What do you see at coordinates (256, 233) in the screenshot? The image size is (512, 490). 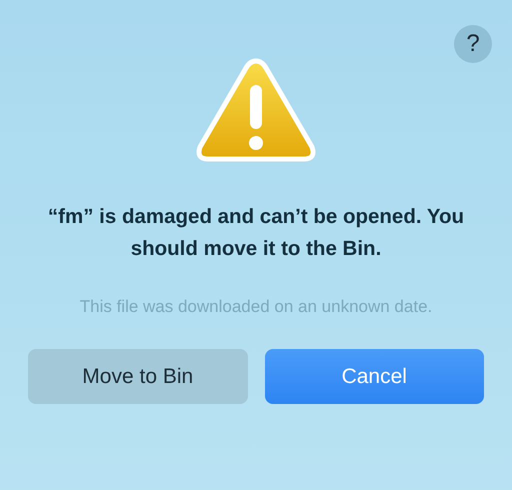 I see `alert-title: “fm” is damaged and can’t be opened. You should move it to the Bin.` at bounding box center [256, 233].